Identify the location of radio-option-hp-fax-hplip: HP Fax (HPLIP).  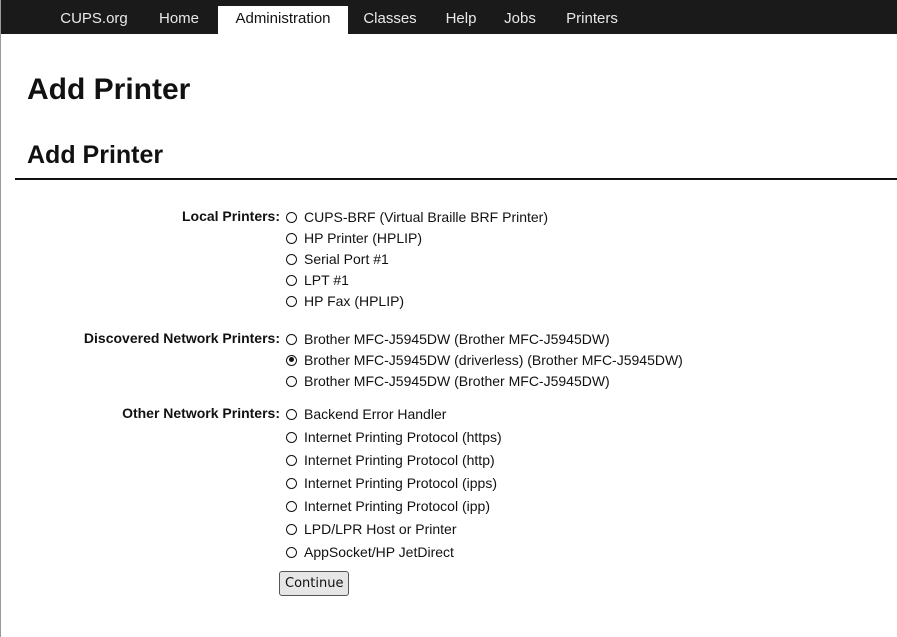
(345, 301).